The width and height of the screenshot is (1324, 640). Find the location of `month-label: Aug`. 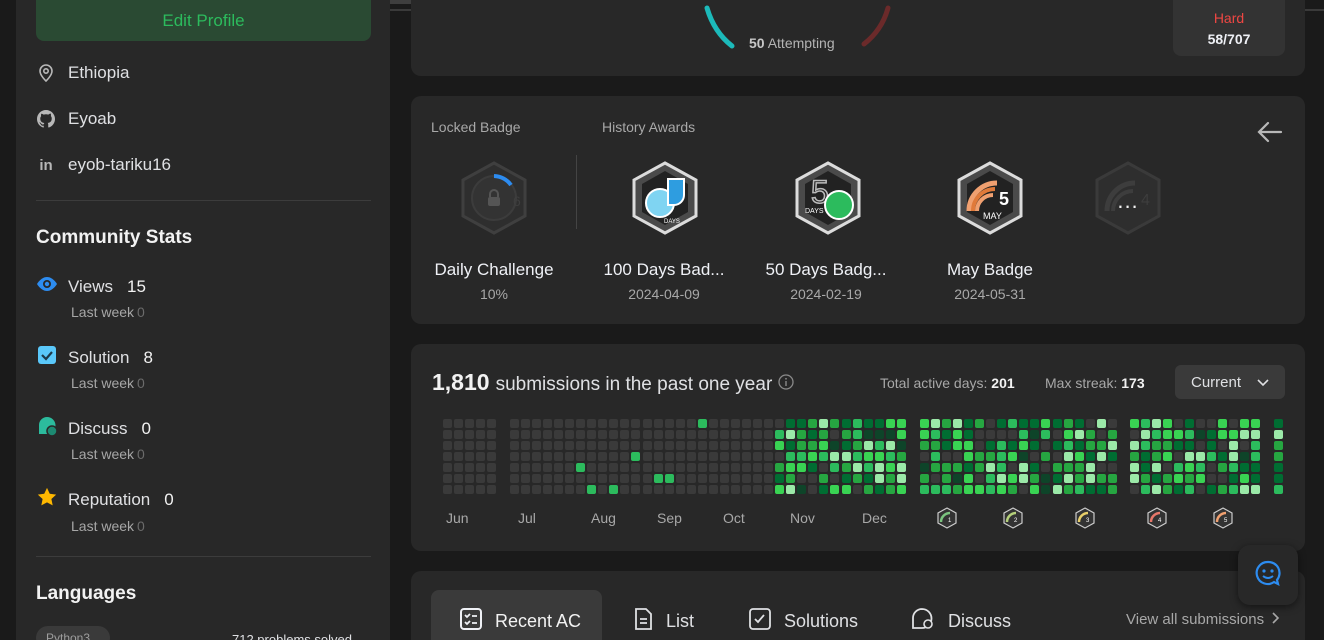

month-label: Aug is located at coordinates (603, 518).